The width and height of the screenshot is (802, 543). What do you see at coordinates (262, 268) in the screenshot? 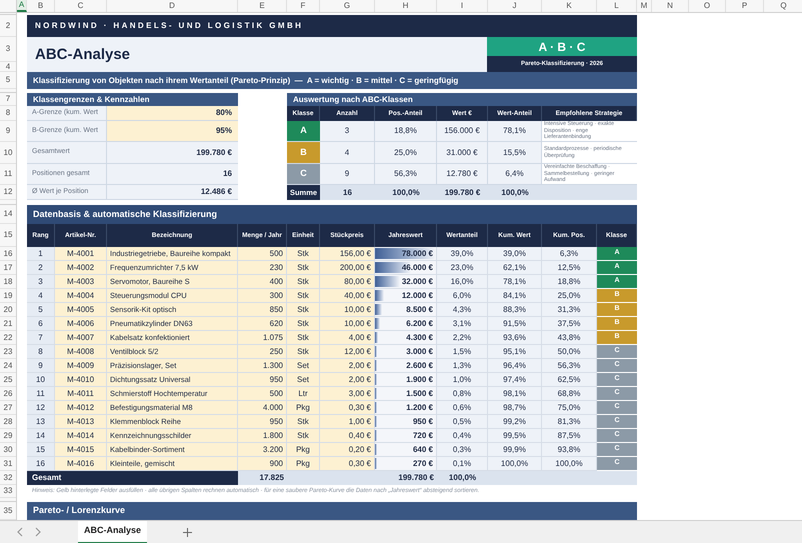
I see `table-cell: 230` at bounding box center [262, 268].